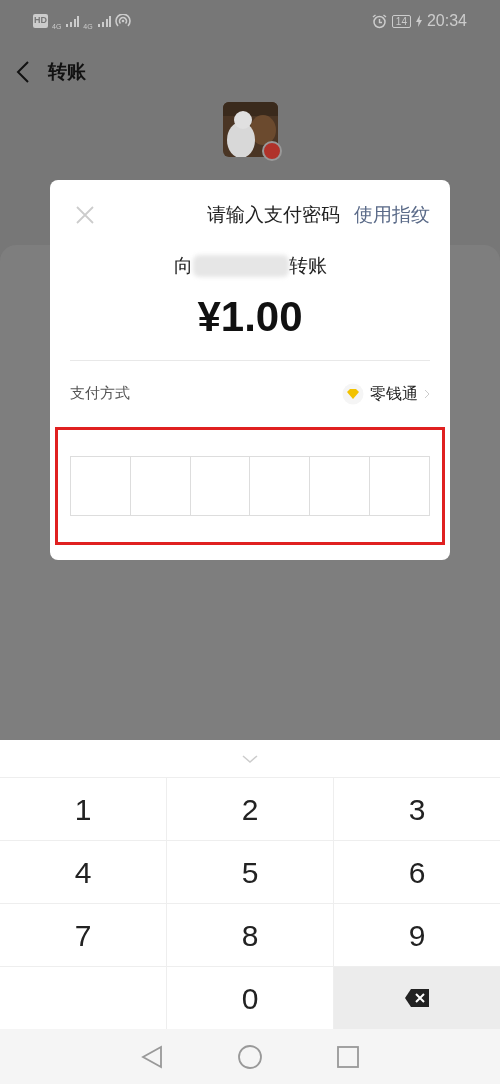  What do you see at coordinates (250, 935) in the screenshot?
I see `keypad-key: 8` at bounding box center [250, 935].